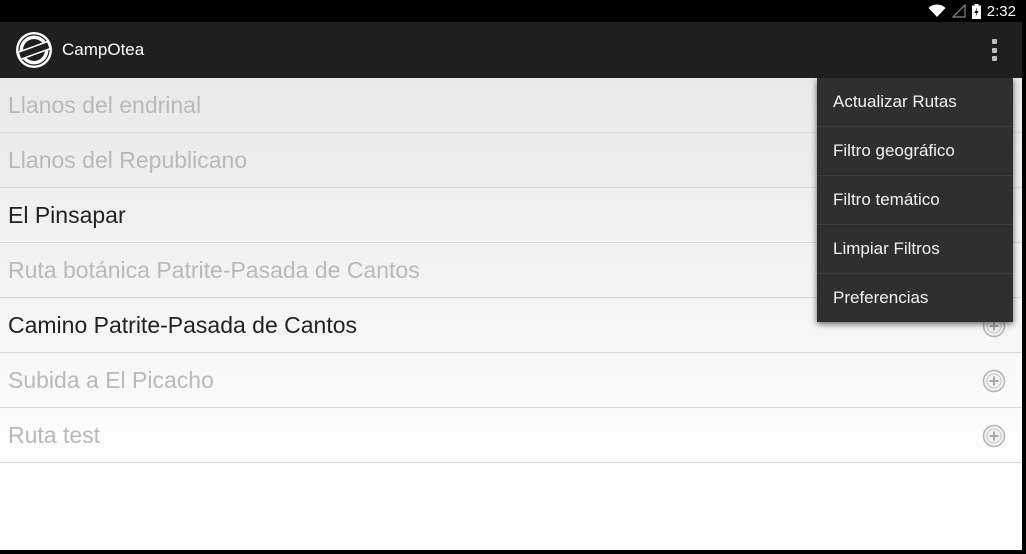  Describe the element at coordinates (915, 249) in the screenshot. I see `menu-item-clear-filters: Limpiar Filtros` at that location.